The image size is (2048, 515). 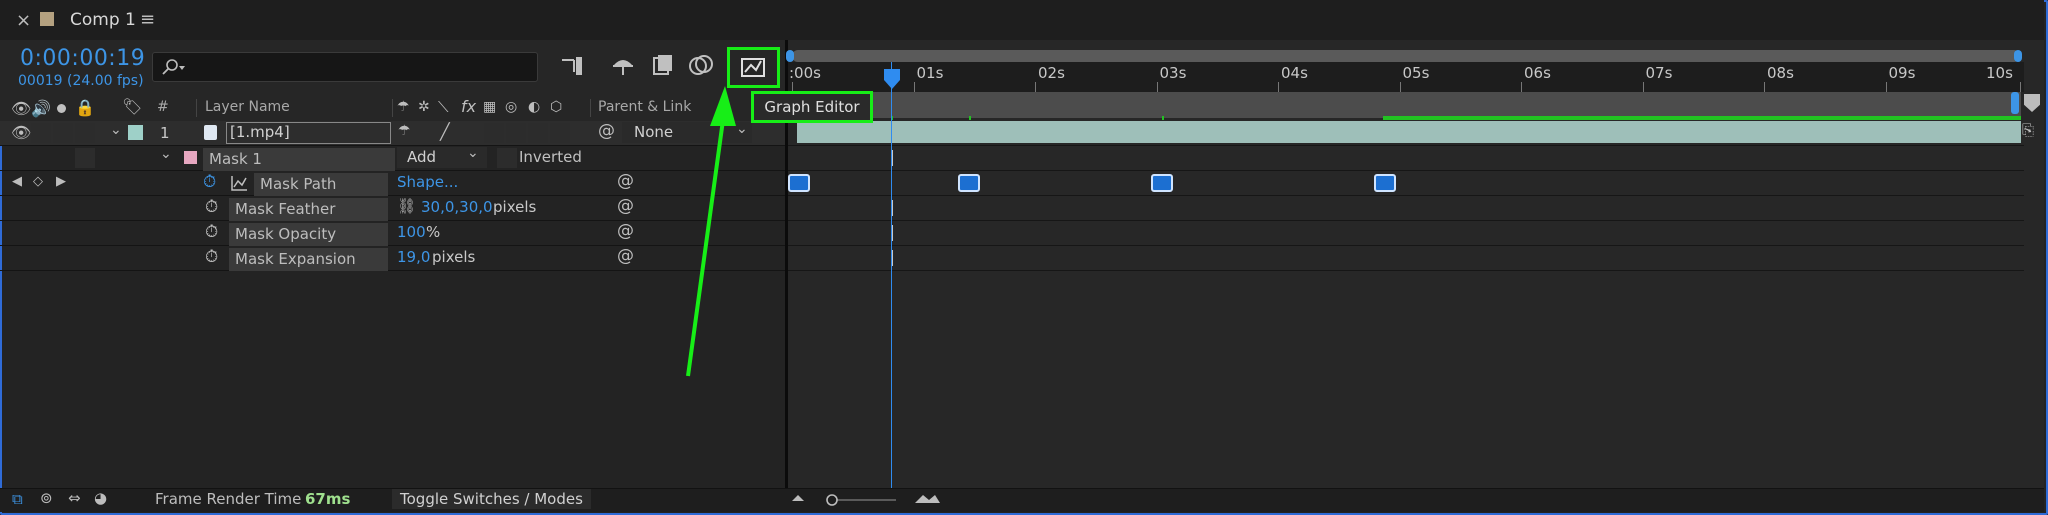 I want to click on cache-mark, so click(x=970, y=118).